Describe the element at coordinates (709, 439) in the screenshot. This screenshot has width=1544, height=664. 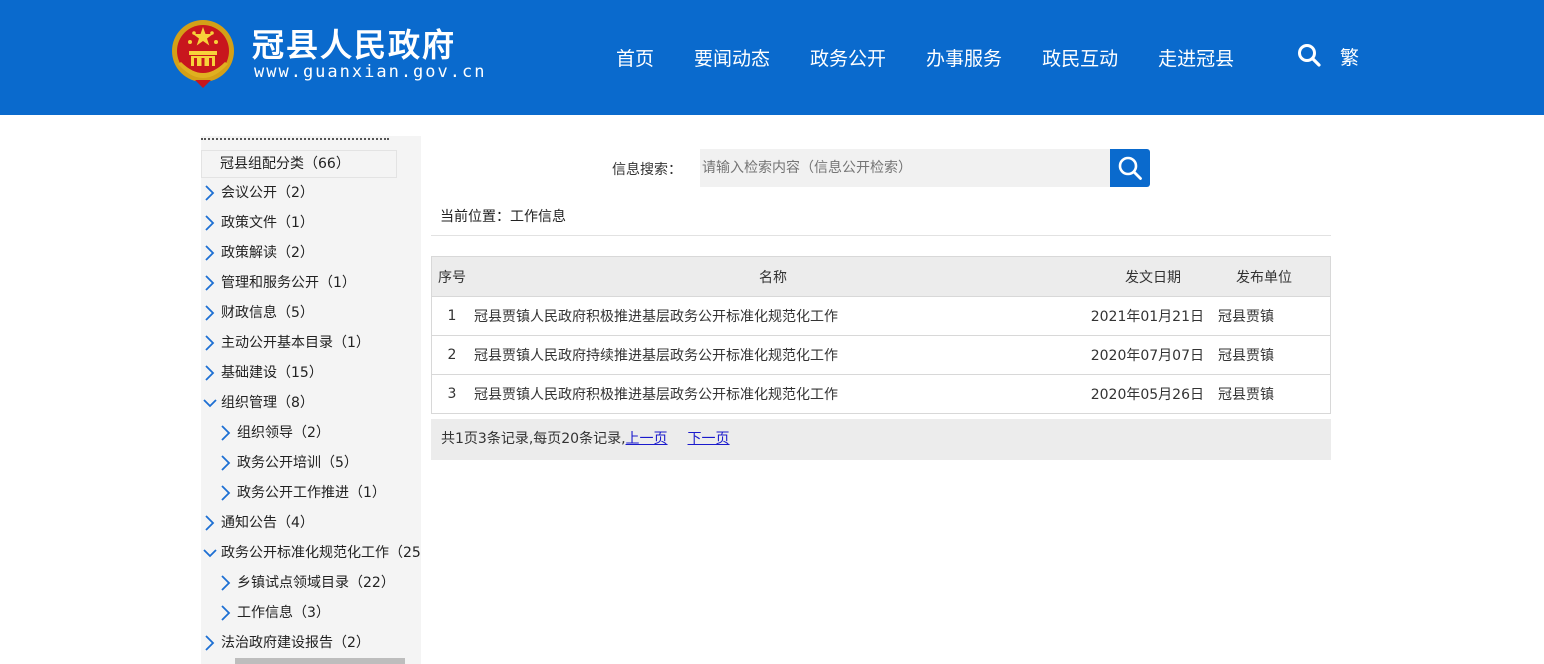
I see `next-page-link: 下一页` at that location.